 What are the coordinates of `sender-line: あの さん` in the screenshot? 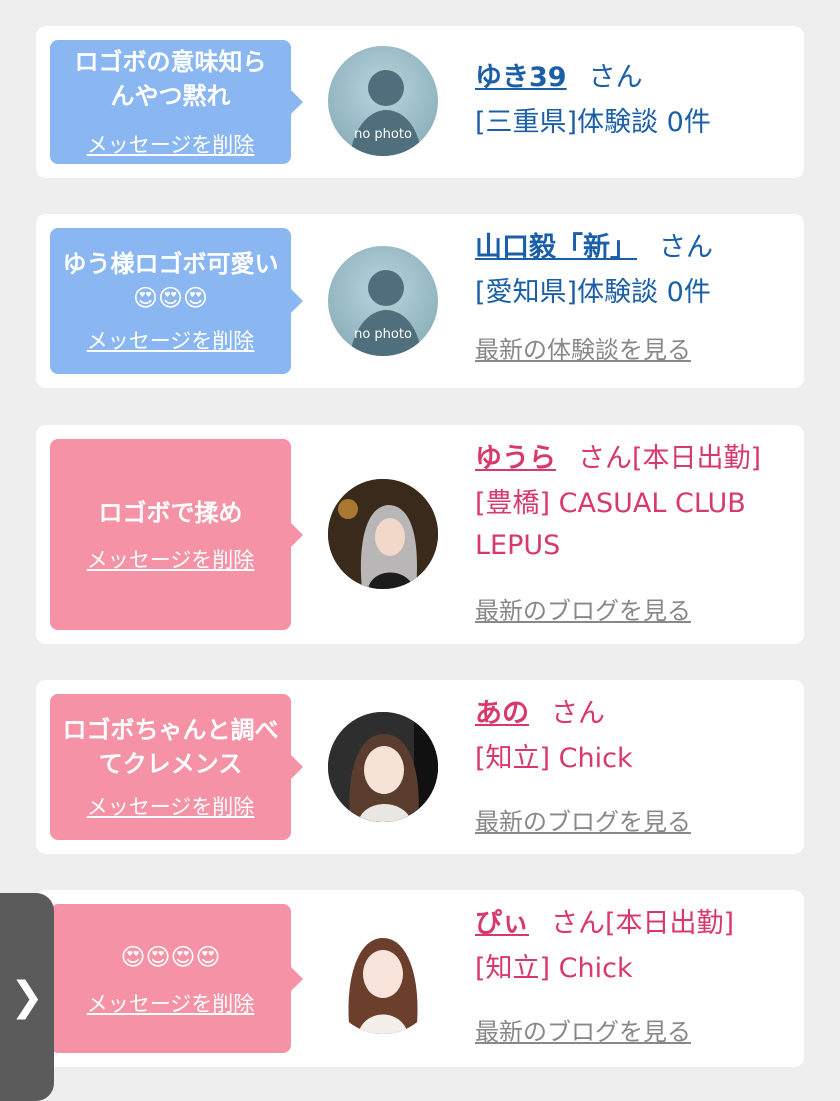 It's located at (632, 714).